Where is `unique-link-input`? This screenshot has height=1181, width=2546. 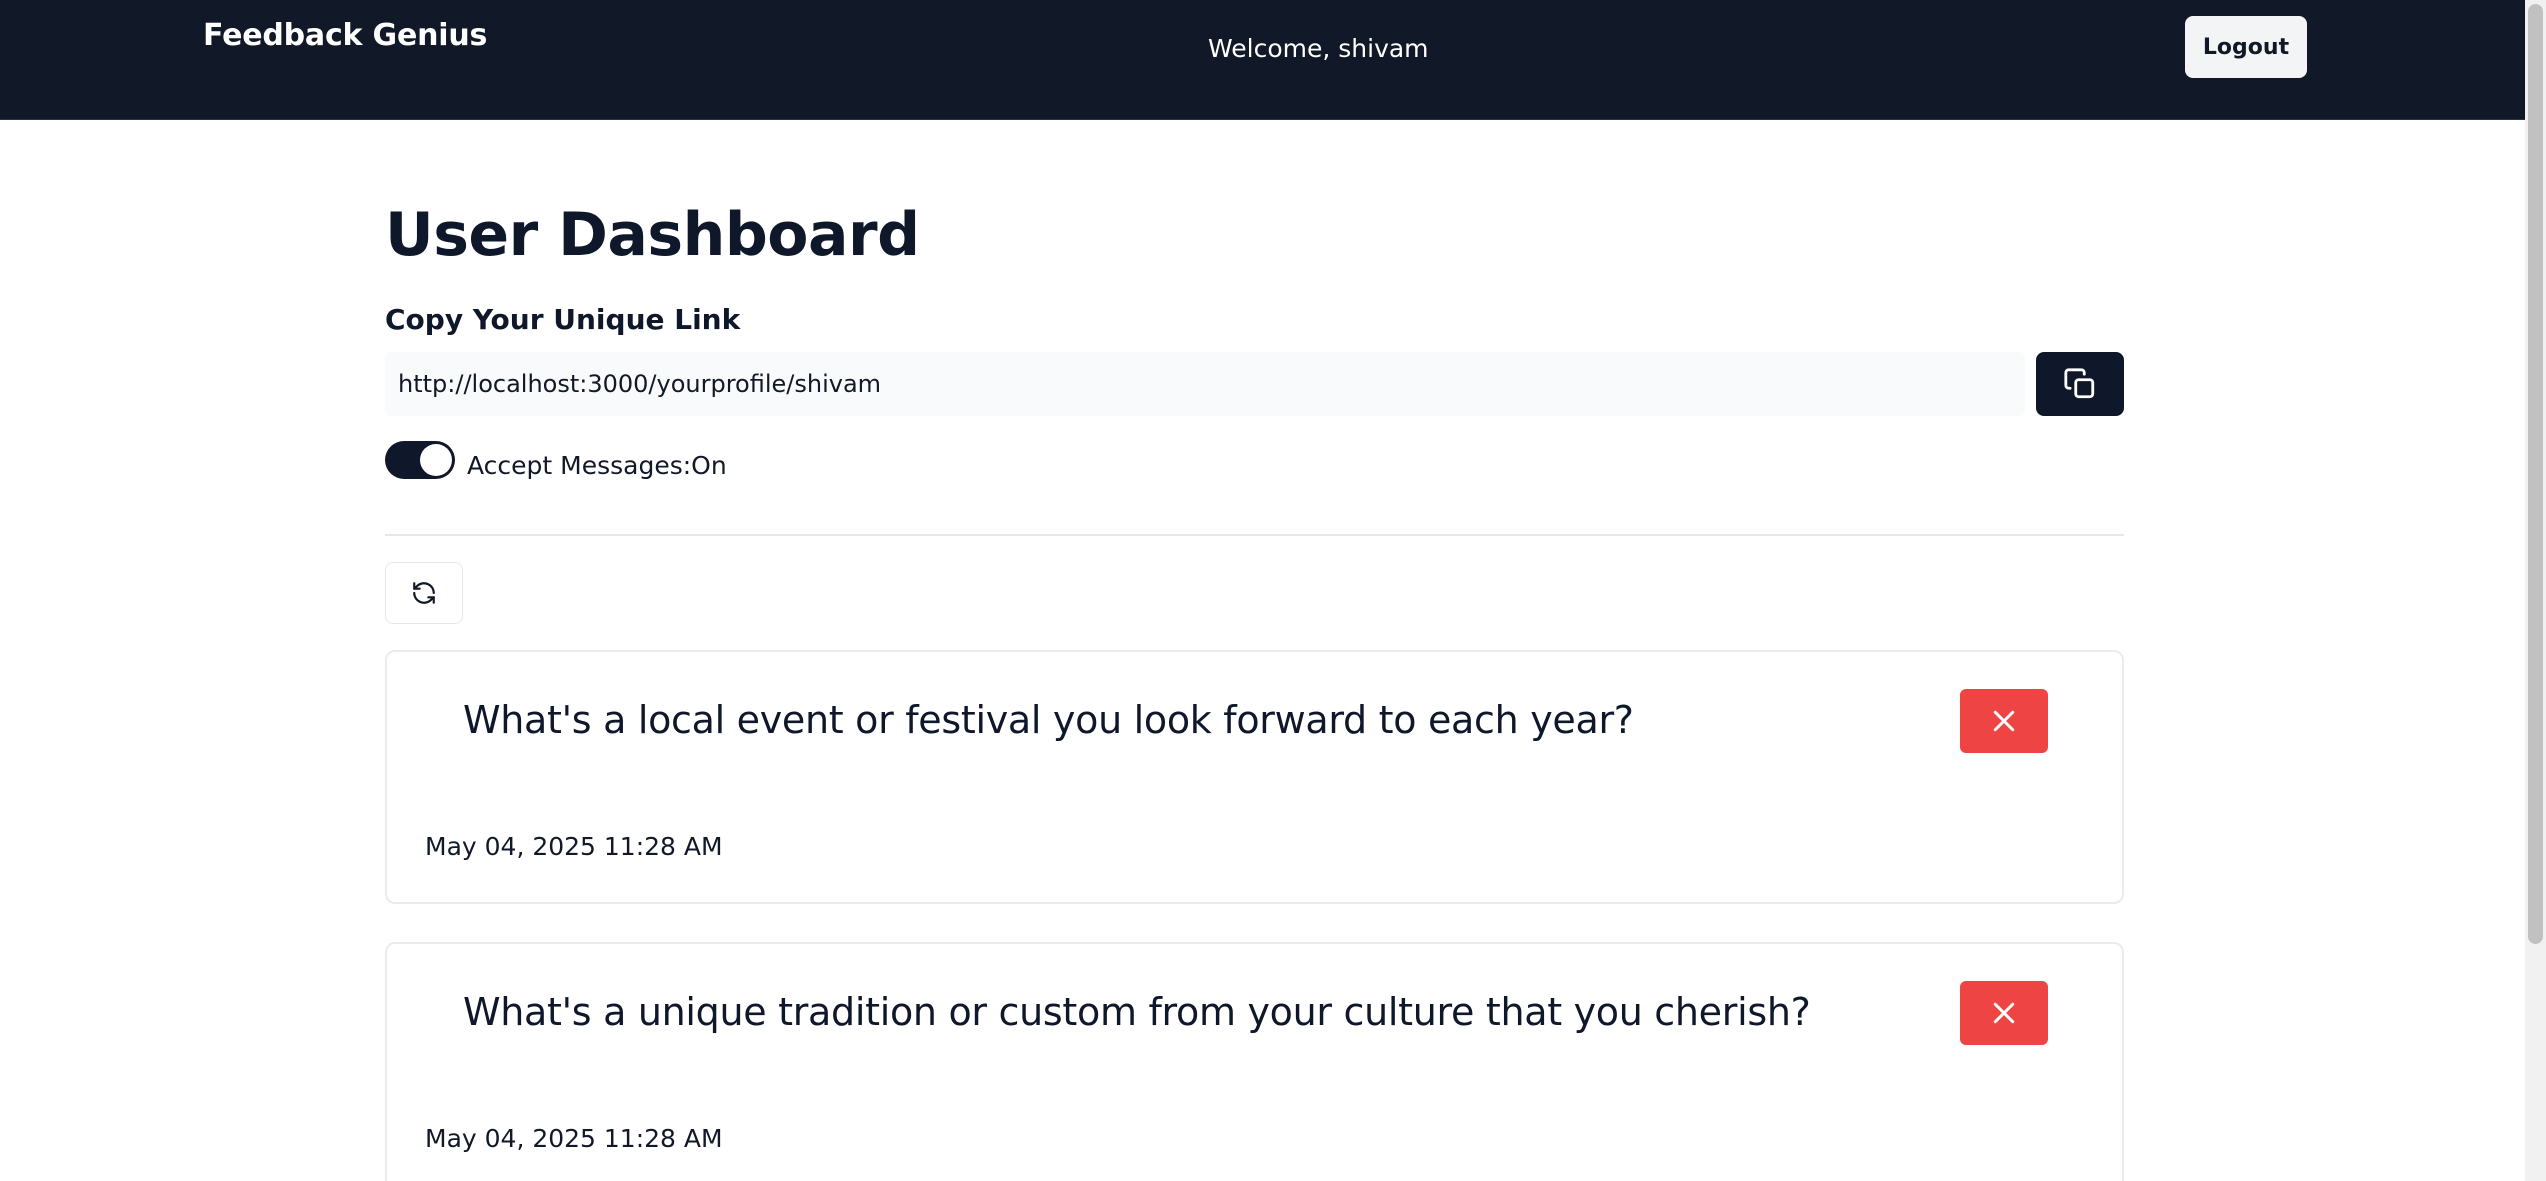 unique-link-input is located at coordinates (1205, 384).